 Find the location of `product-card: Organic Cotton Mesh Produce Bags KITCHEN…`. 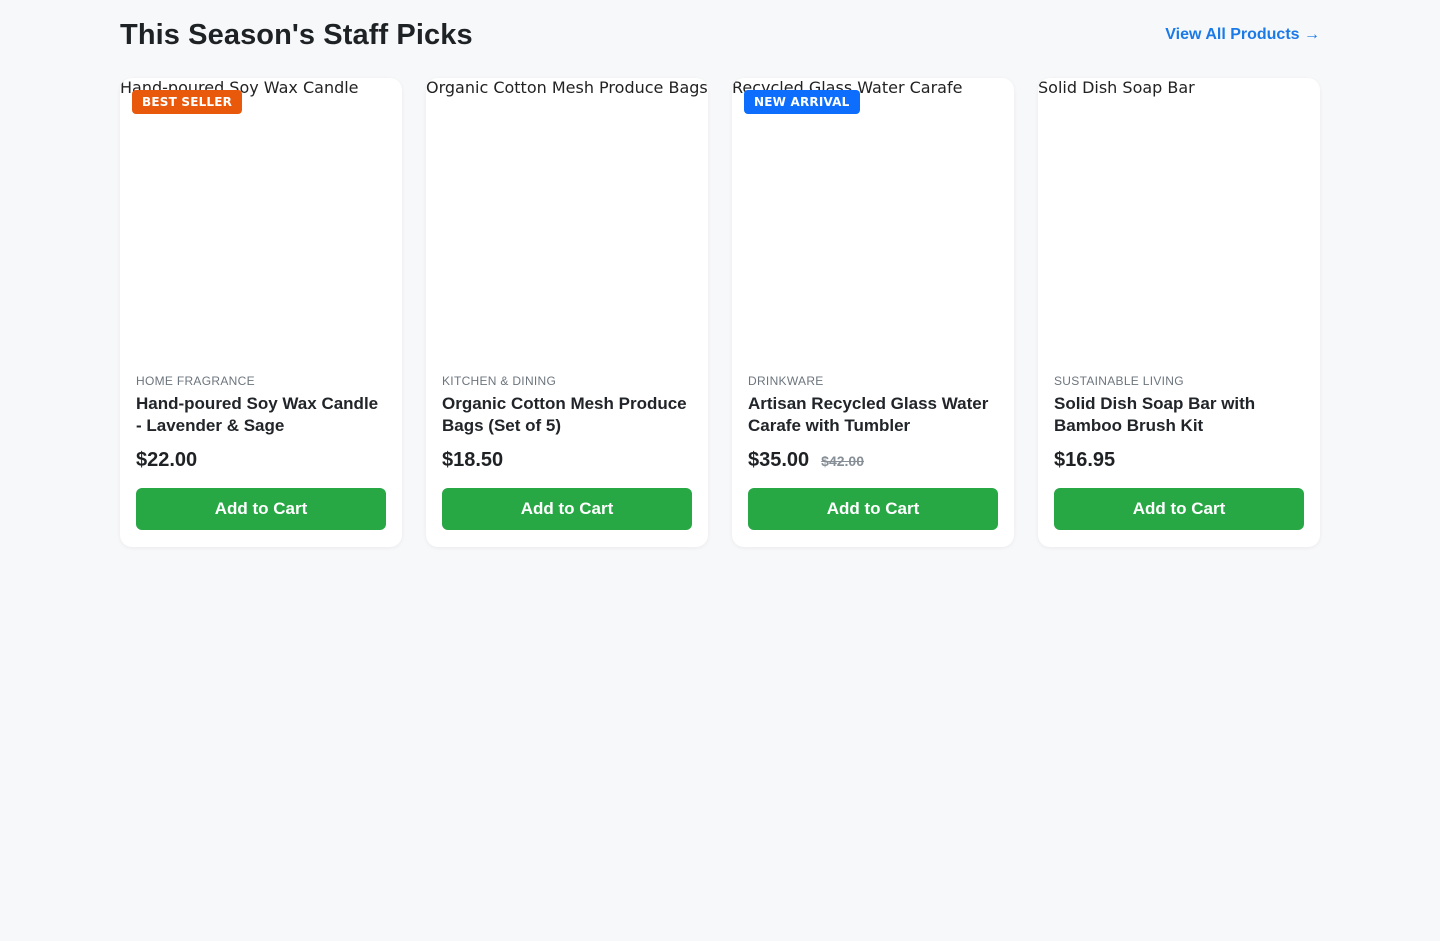

product-card: Organic Cotton Mesh Produce Bags KITCHEN… is located at coordinates (567, 312).